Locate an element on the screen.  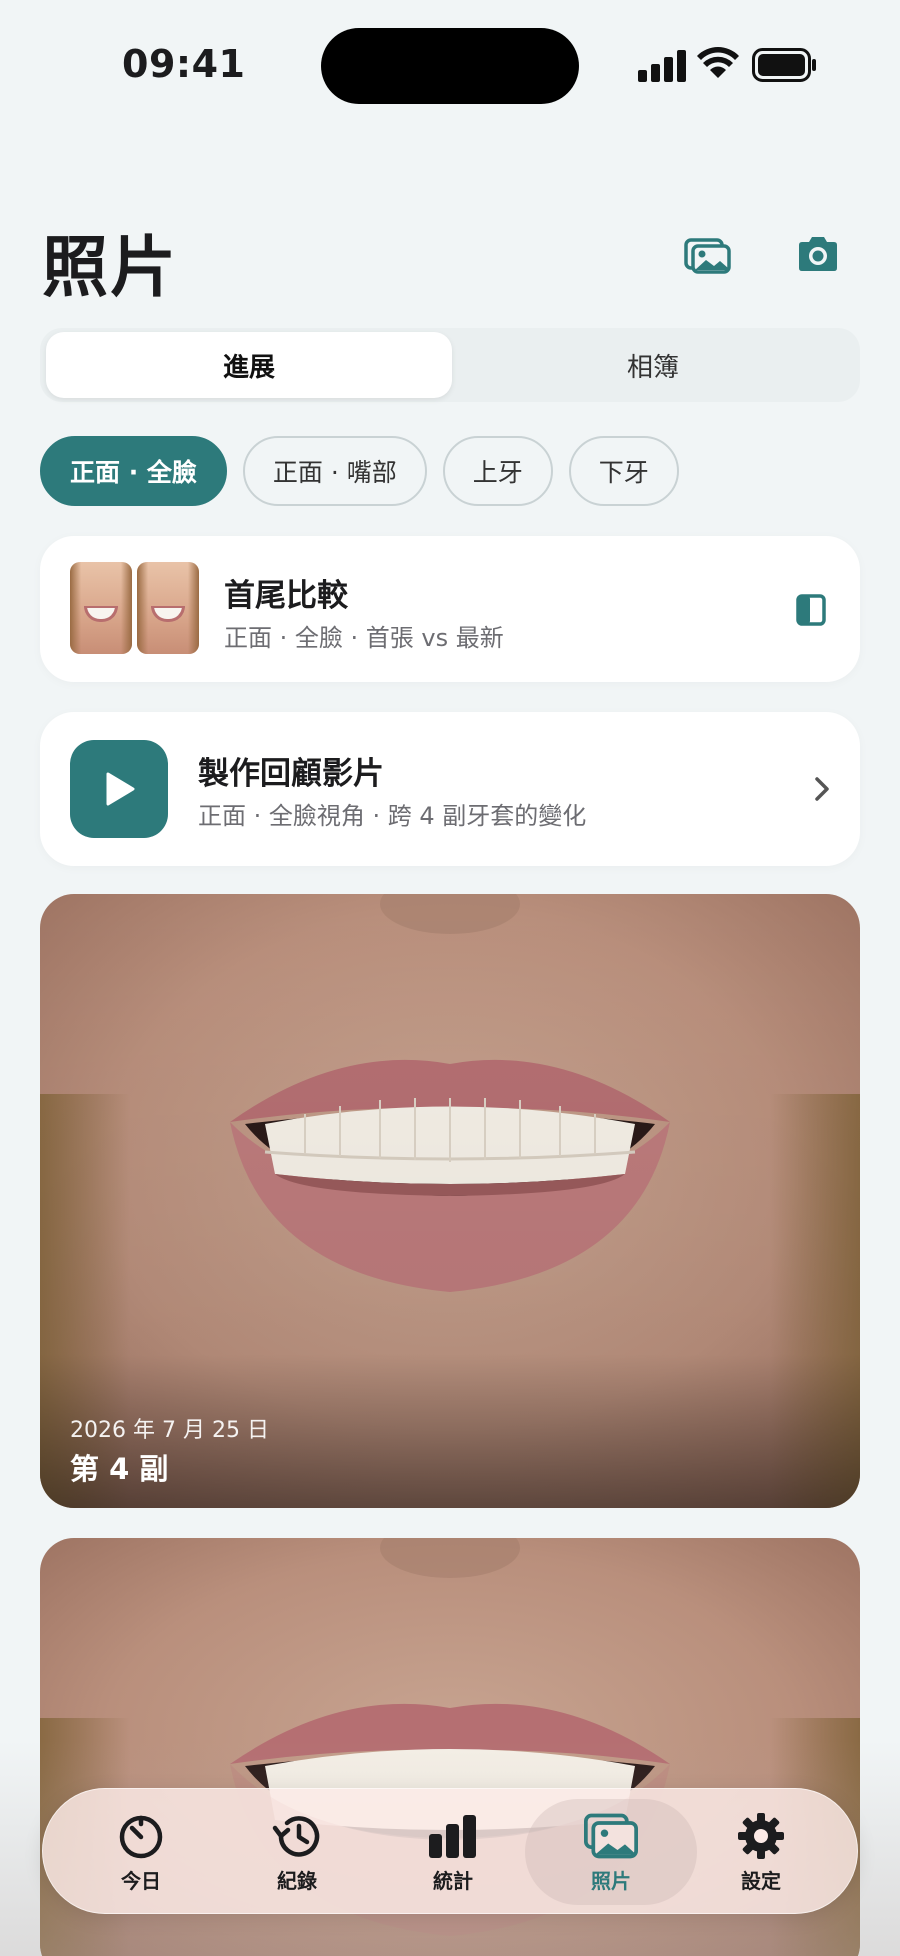
tab-history: 紀錄 is located at coordinates (297, 1852).